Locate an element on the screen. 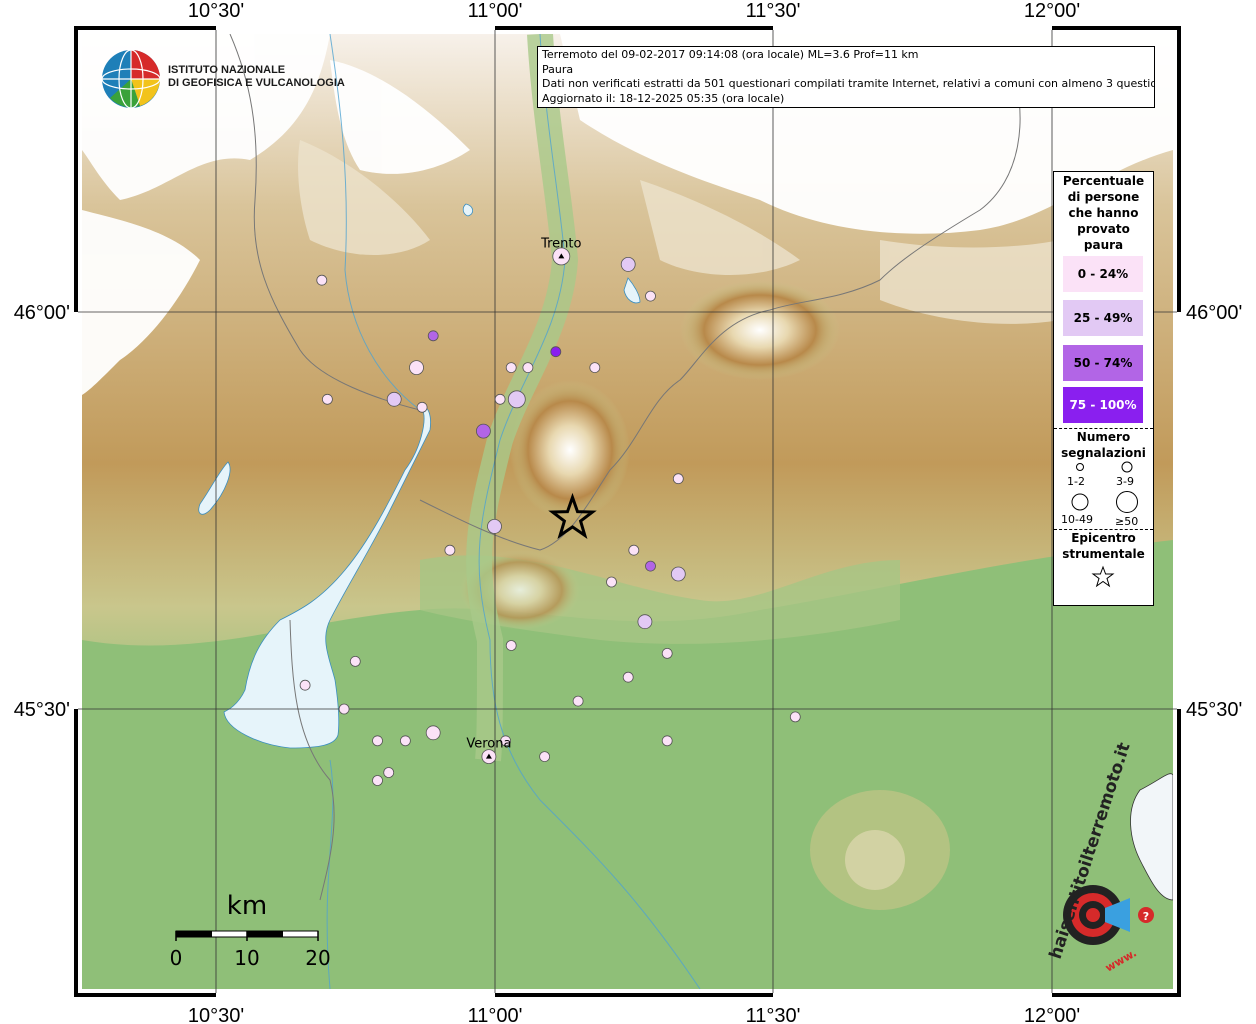 This screenshot has height=1024, width=1256. legend-title-line: che hanno is located at coordinates (1103, 213).